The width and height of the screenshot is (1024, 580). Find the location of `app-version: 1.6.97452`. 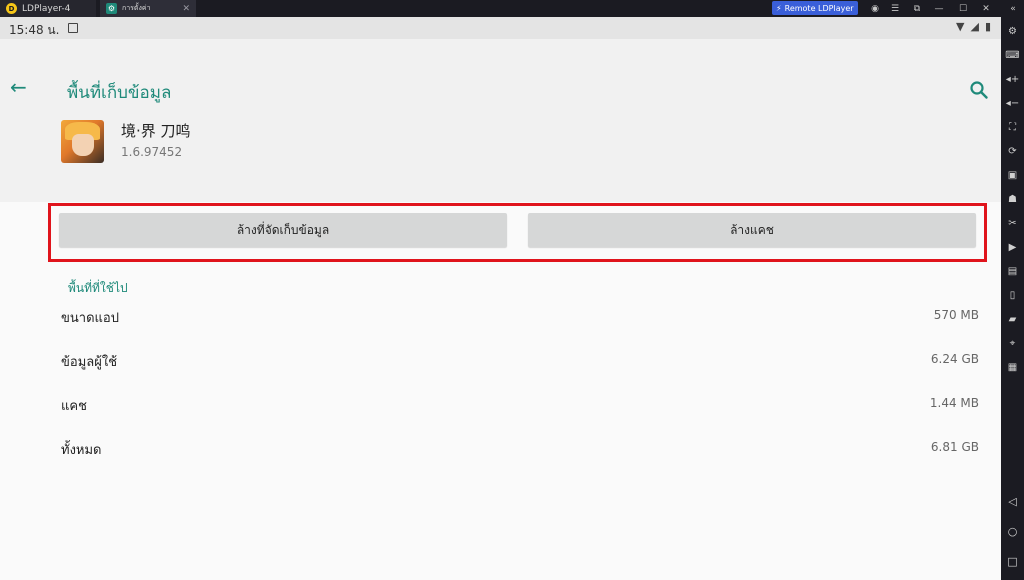

app-version: 1.6.97452 is located at coordinates (152, 152).